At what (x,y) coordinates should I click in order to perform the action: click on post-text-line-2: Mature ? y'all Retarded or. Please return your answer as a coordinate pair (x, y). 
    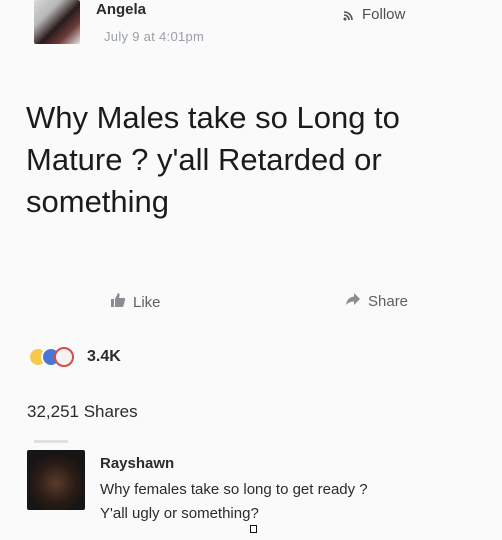
    Looking at the image, I should click on (204, 159).